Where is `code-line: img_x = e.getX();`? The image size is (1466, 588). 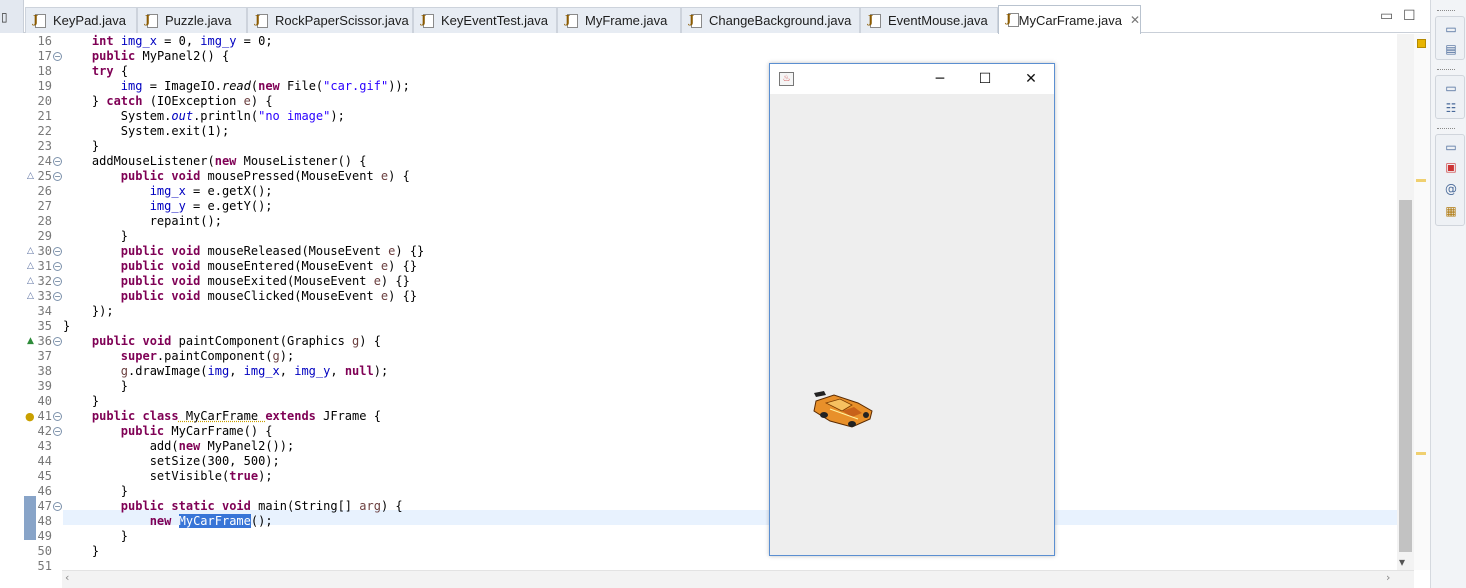 code-line: img_x = e.getX(); is located at coordinates (211, 191).